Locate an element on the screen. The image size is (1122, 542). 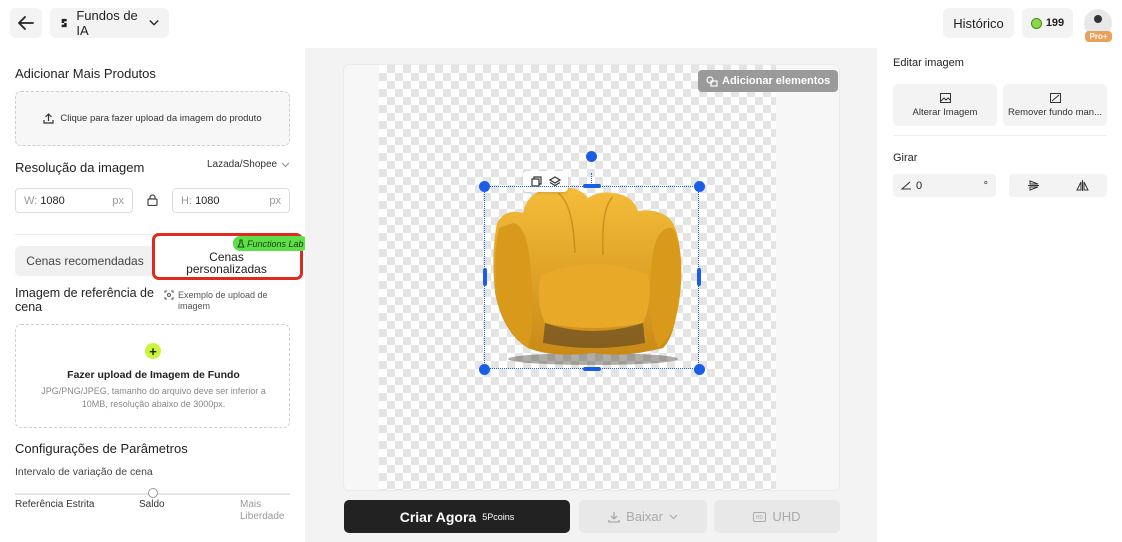
tab-custom-label: Cenas personalizadas is located at coordinates (226, 263).